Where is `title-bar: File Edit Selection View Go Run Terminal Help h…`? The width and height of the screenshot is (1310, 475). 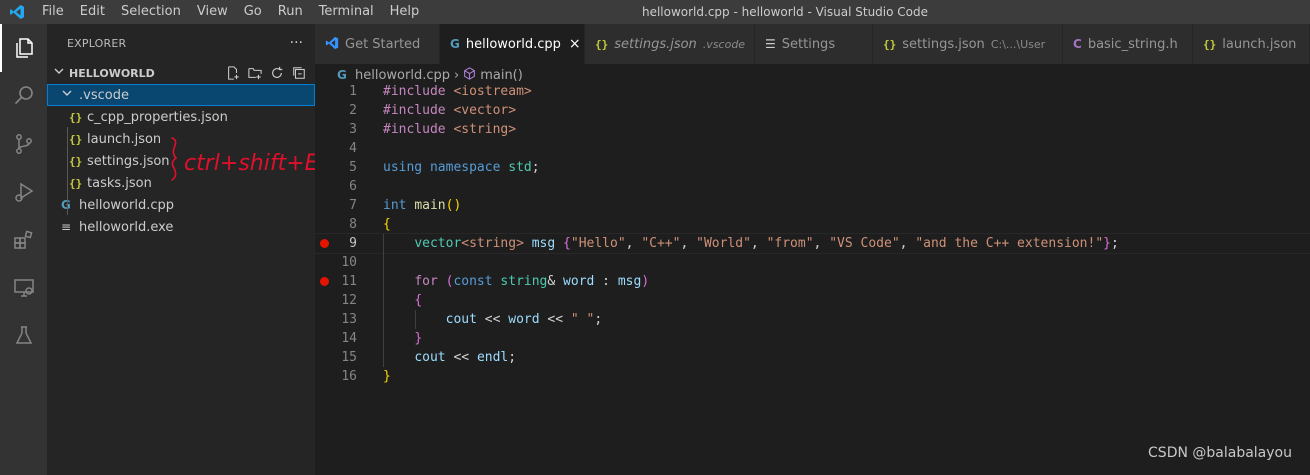
title-bar: File Edit Selection View Go Run Terminal Help h… is located at coordinates (655, 12).